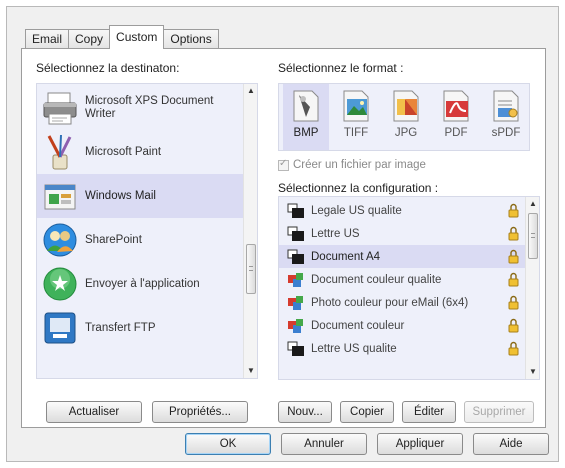 This screenshot has height=468, width=565. Describe the element at coordinates (390, 302) in the screenshot. I see `config-label: Photo couleur pour eMail (6x4)` at that location.